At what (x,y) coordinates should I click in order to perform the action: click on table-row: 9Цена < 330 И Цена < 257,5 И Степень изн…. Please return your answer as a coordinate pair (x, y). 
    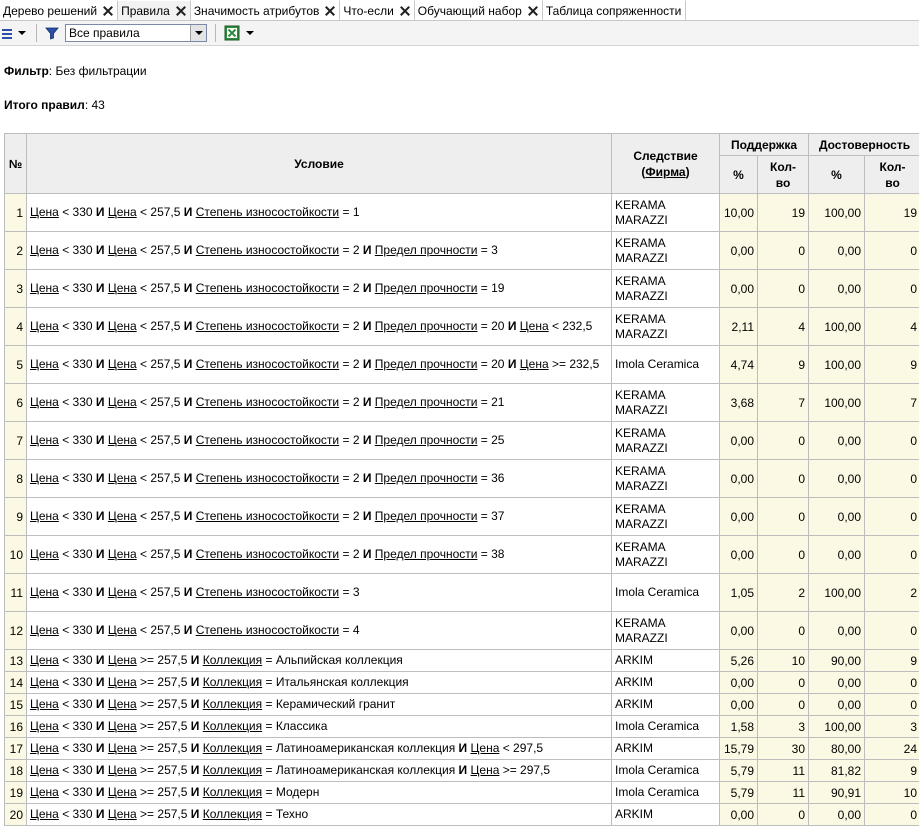
    Looking at the image, I should click on (462, 517).